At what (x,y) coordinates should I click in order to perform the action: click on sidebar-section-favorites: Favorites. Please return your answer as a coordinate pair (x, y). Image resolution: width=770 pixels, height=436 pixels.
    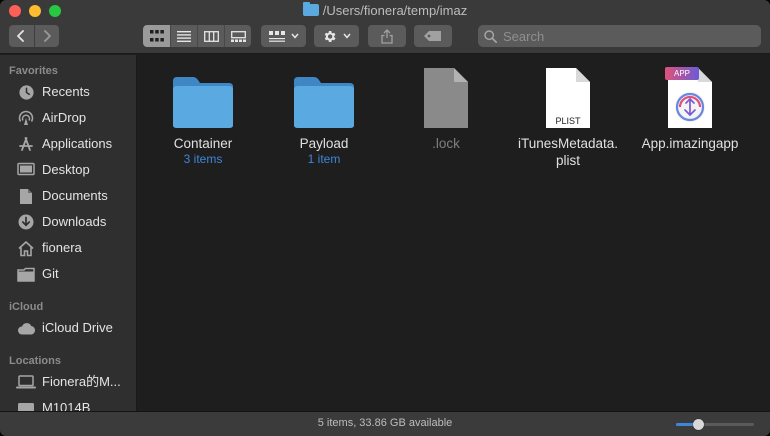
    Looking at the image, I should click on (33, 71).